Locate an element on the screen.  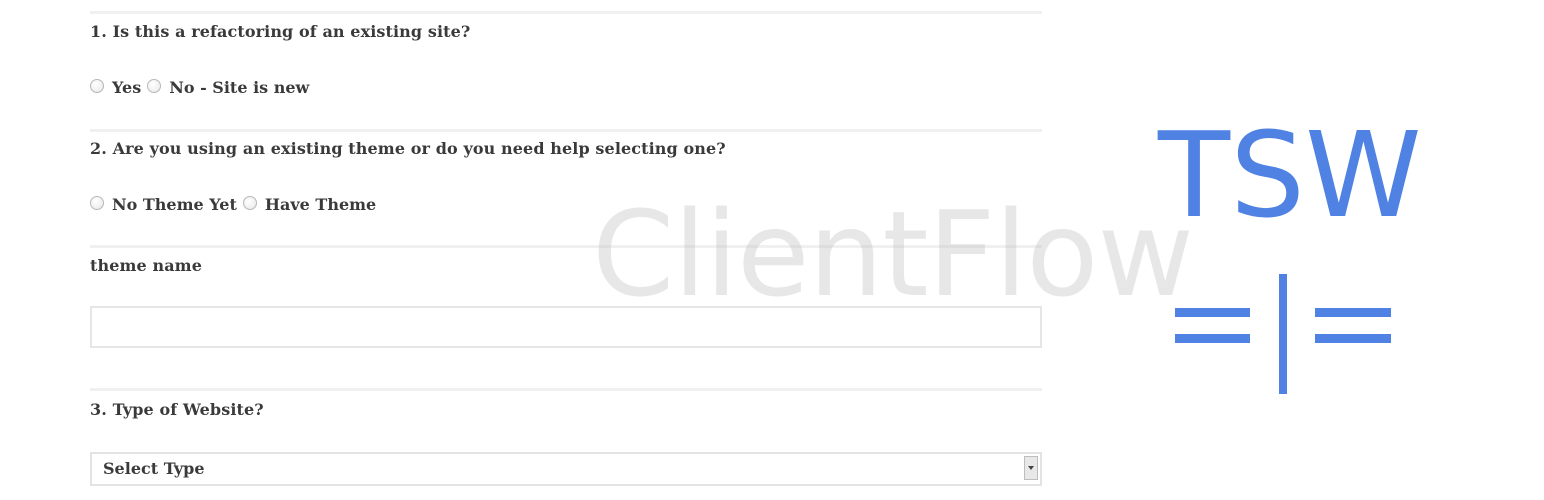
question-2-options: No Theme Yet Have Theme is located at coordinates (236, 204).